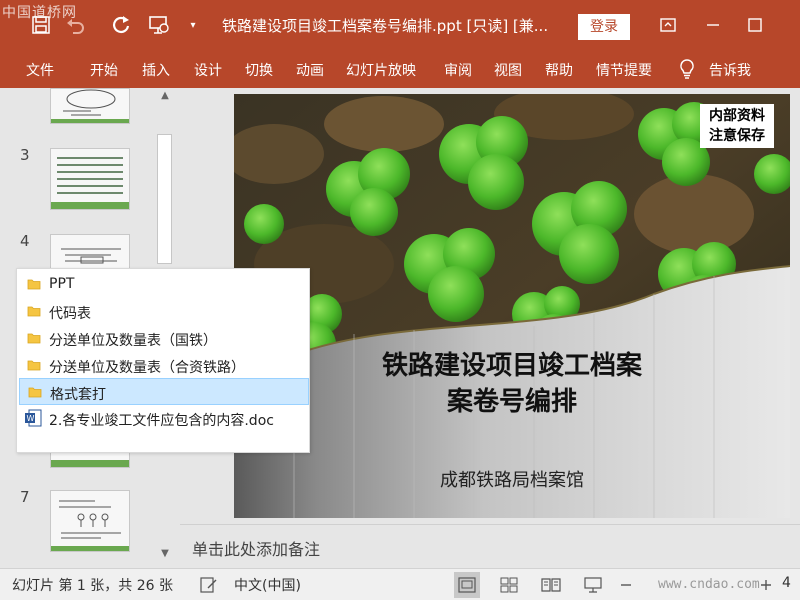 The height and width of the screenshot is (600, 800). What do you see at coordinates (551, 585) in the screenshot?
I see `reading-view-icon` at bounding box center [551, 585].